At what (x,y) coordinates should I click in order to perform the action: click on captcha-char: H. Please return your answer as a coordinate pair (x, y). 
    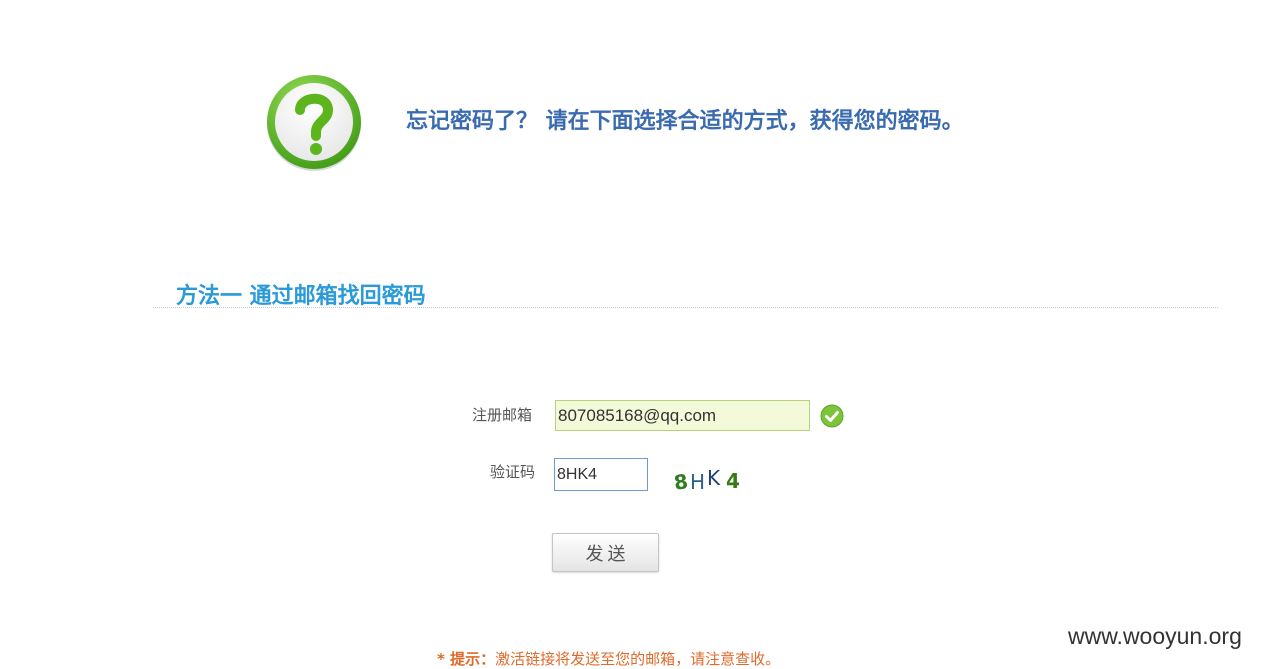
    Looking at the image, I should click on (698, 482).